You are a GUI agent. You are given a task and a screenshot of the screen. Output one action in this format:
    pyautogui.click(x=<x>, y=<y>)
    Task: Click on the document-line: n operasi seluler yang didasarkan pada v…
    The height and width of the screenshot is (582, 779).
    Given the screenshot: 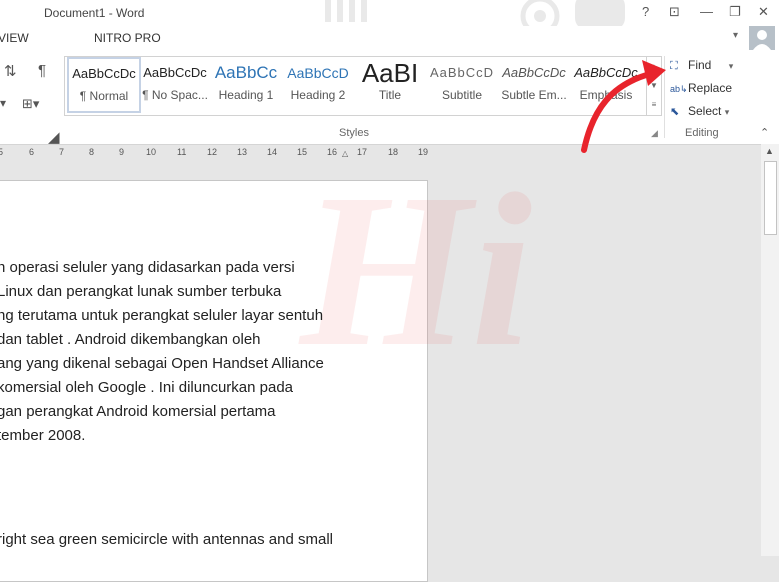 What is the action you would take?
    pyautogui.click(x=147, y=267)
    